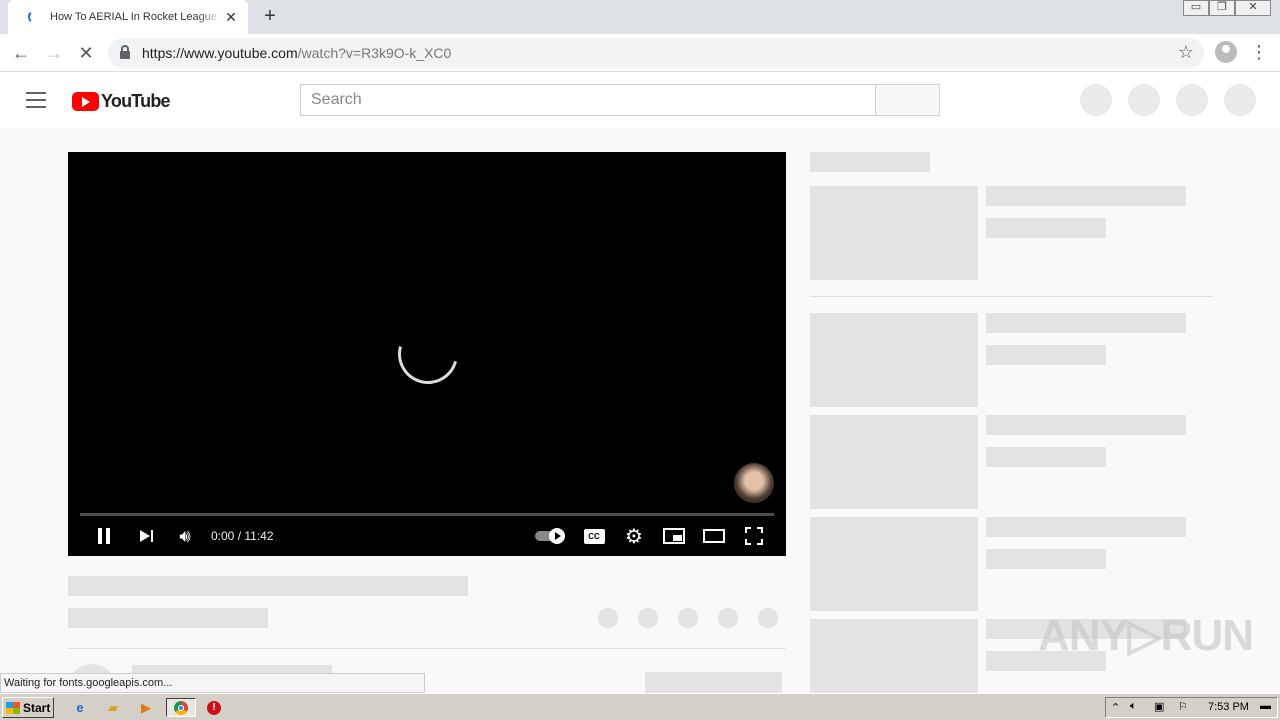  What do you see at coordinates (85, 101) in the screenshot?
I see `youtube-play-icon` at bounding box center [85, 101].